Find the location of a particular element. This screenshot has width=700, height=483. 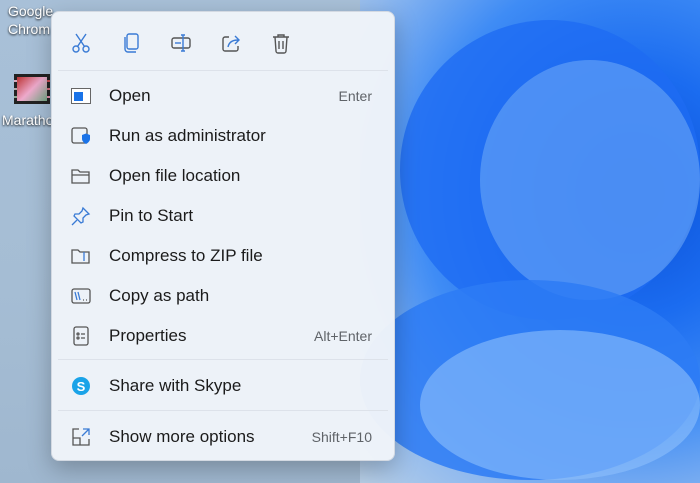

skype-icon: S is located at coordinates (81, 386).